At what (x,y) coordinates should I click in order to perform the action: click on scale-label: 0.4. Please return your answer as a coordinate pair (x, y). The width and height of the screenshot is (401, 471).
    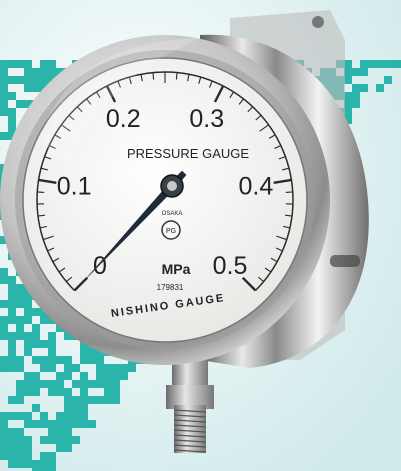
    Looking at the image, I should click on (255, 187).